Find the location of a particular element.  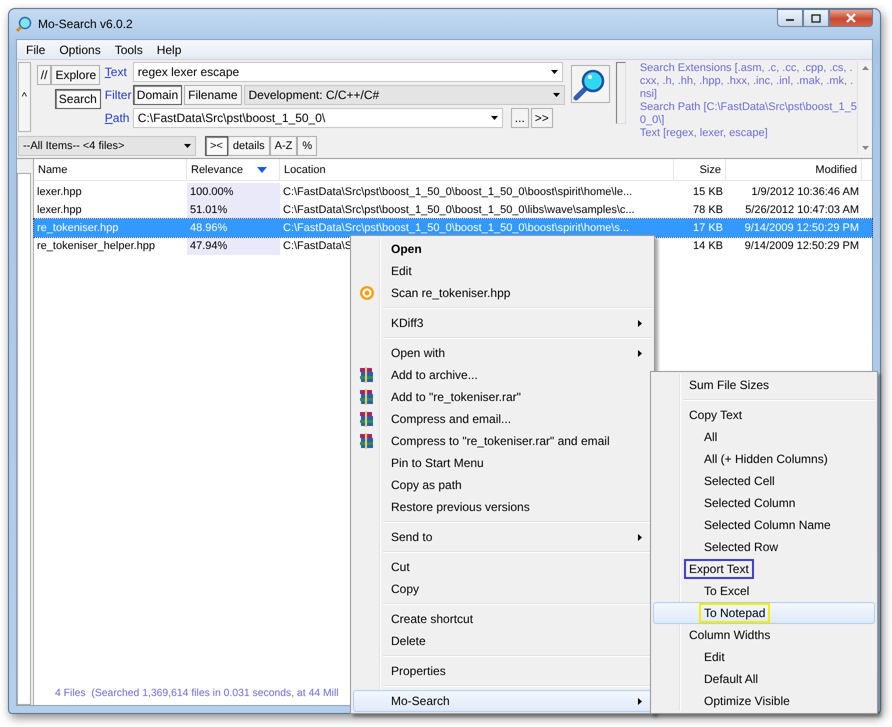

menu-item: Cut is located at coordinates (502, 567).